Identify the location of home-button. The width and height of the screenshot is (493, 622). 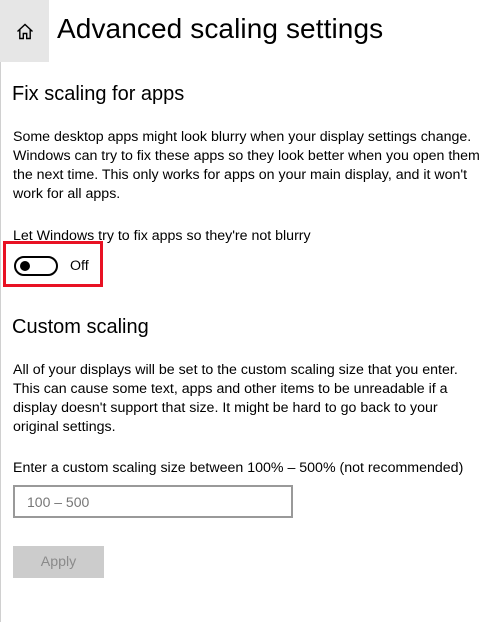
(24, 31).